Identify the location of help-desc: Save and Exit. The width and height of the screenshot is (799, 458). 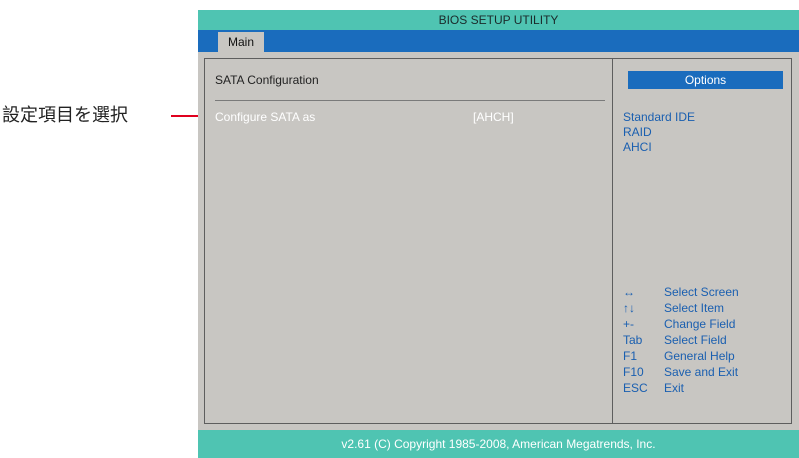
(701, 372).